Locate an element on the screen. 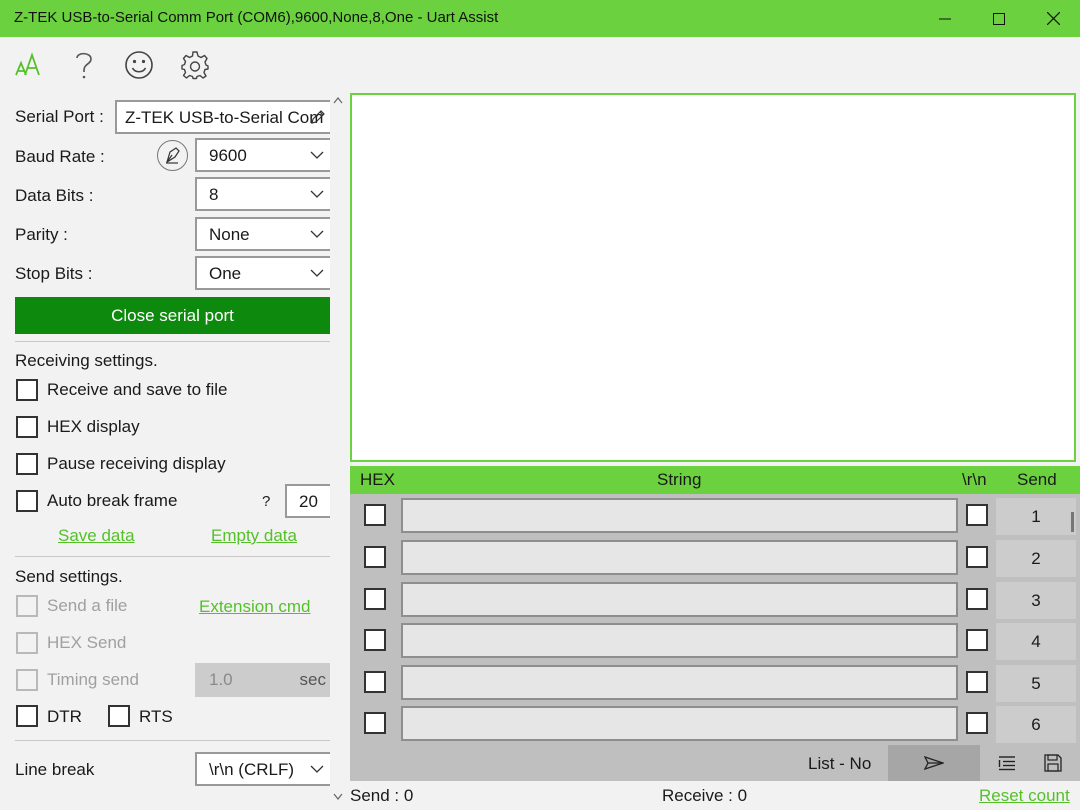  auto-break-checkbox is located at coordinates (27, 501).